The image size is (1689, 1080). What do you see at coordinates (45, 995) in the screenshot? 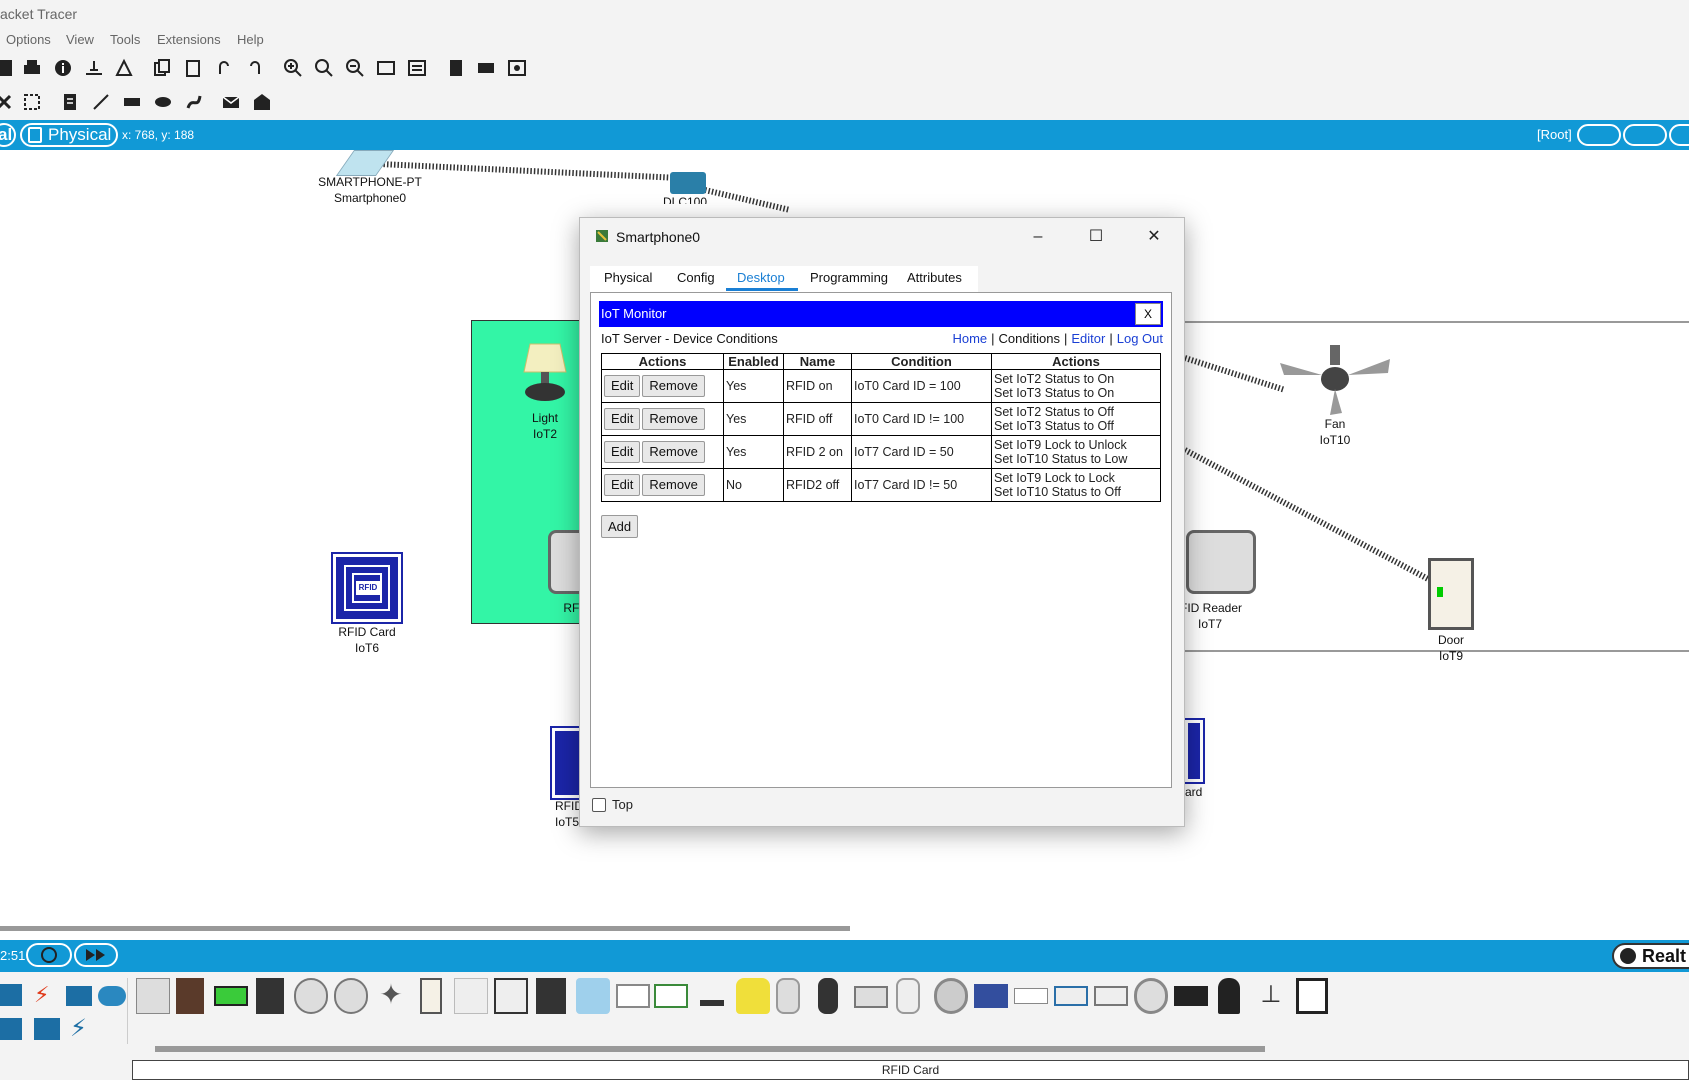
I see `connections-icon: ⚡` at bounding box center [45, 995].